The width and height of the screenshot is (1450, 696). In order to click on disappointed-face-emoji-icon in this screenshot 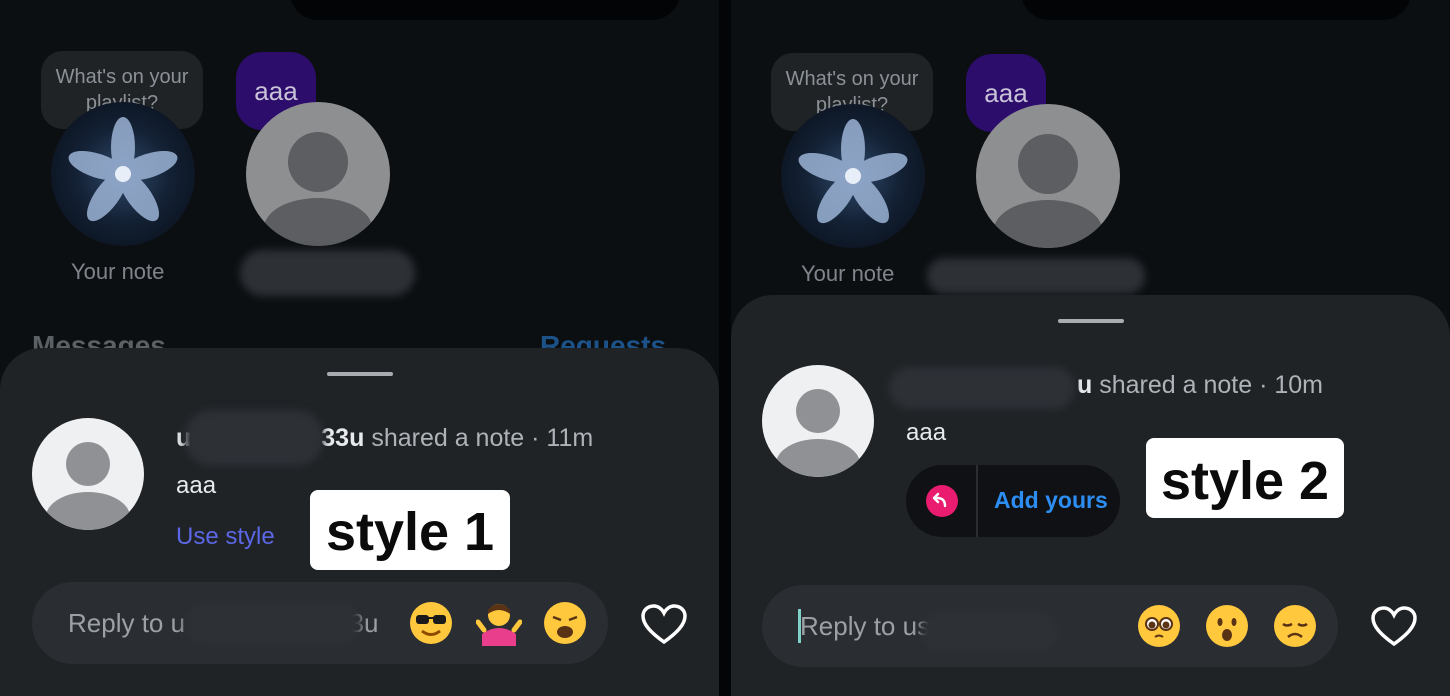, I will do `click(1295, 626)`.